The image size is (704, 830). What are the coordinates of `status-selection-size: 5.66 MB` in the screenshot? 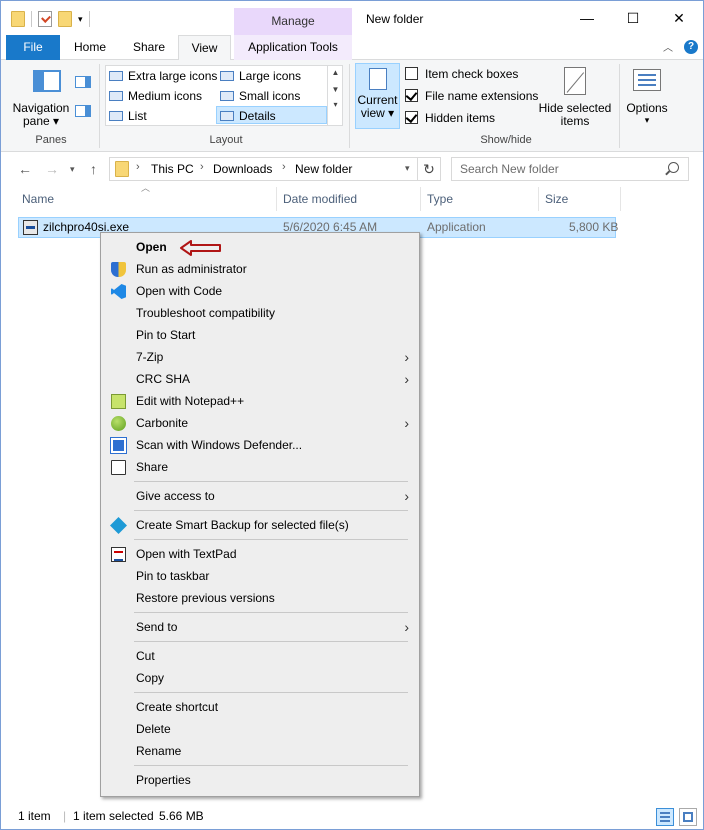 It's located at (181, 816).